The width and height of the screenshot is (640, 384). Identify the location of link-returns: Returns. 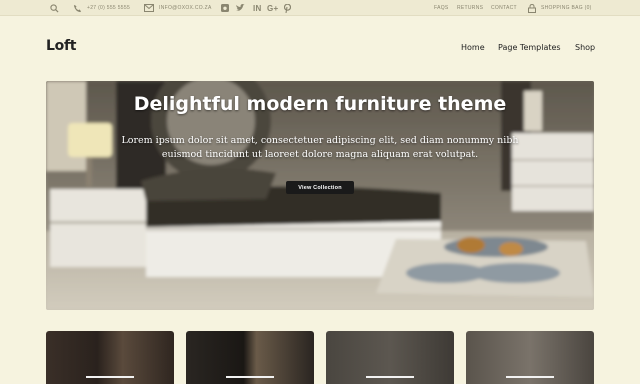
(470, 8).